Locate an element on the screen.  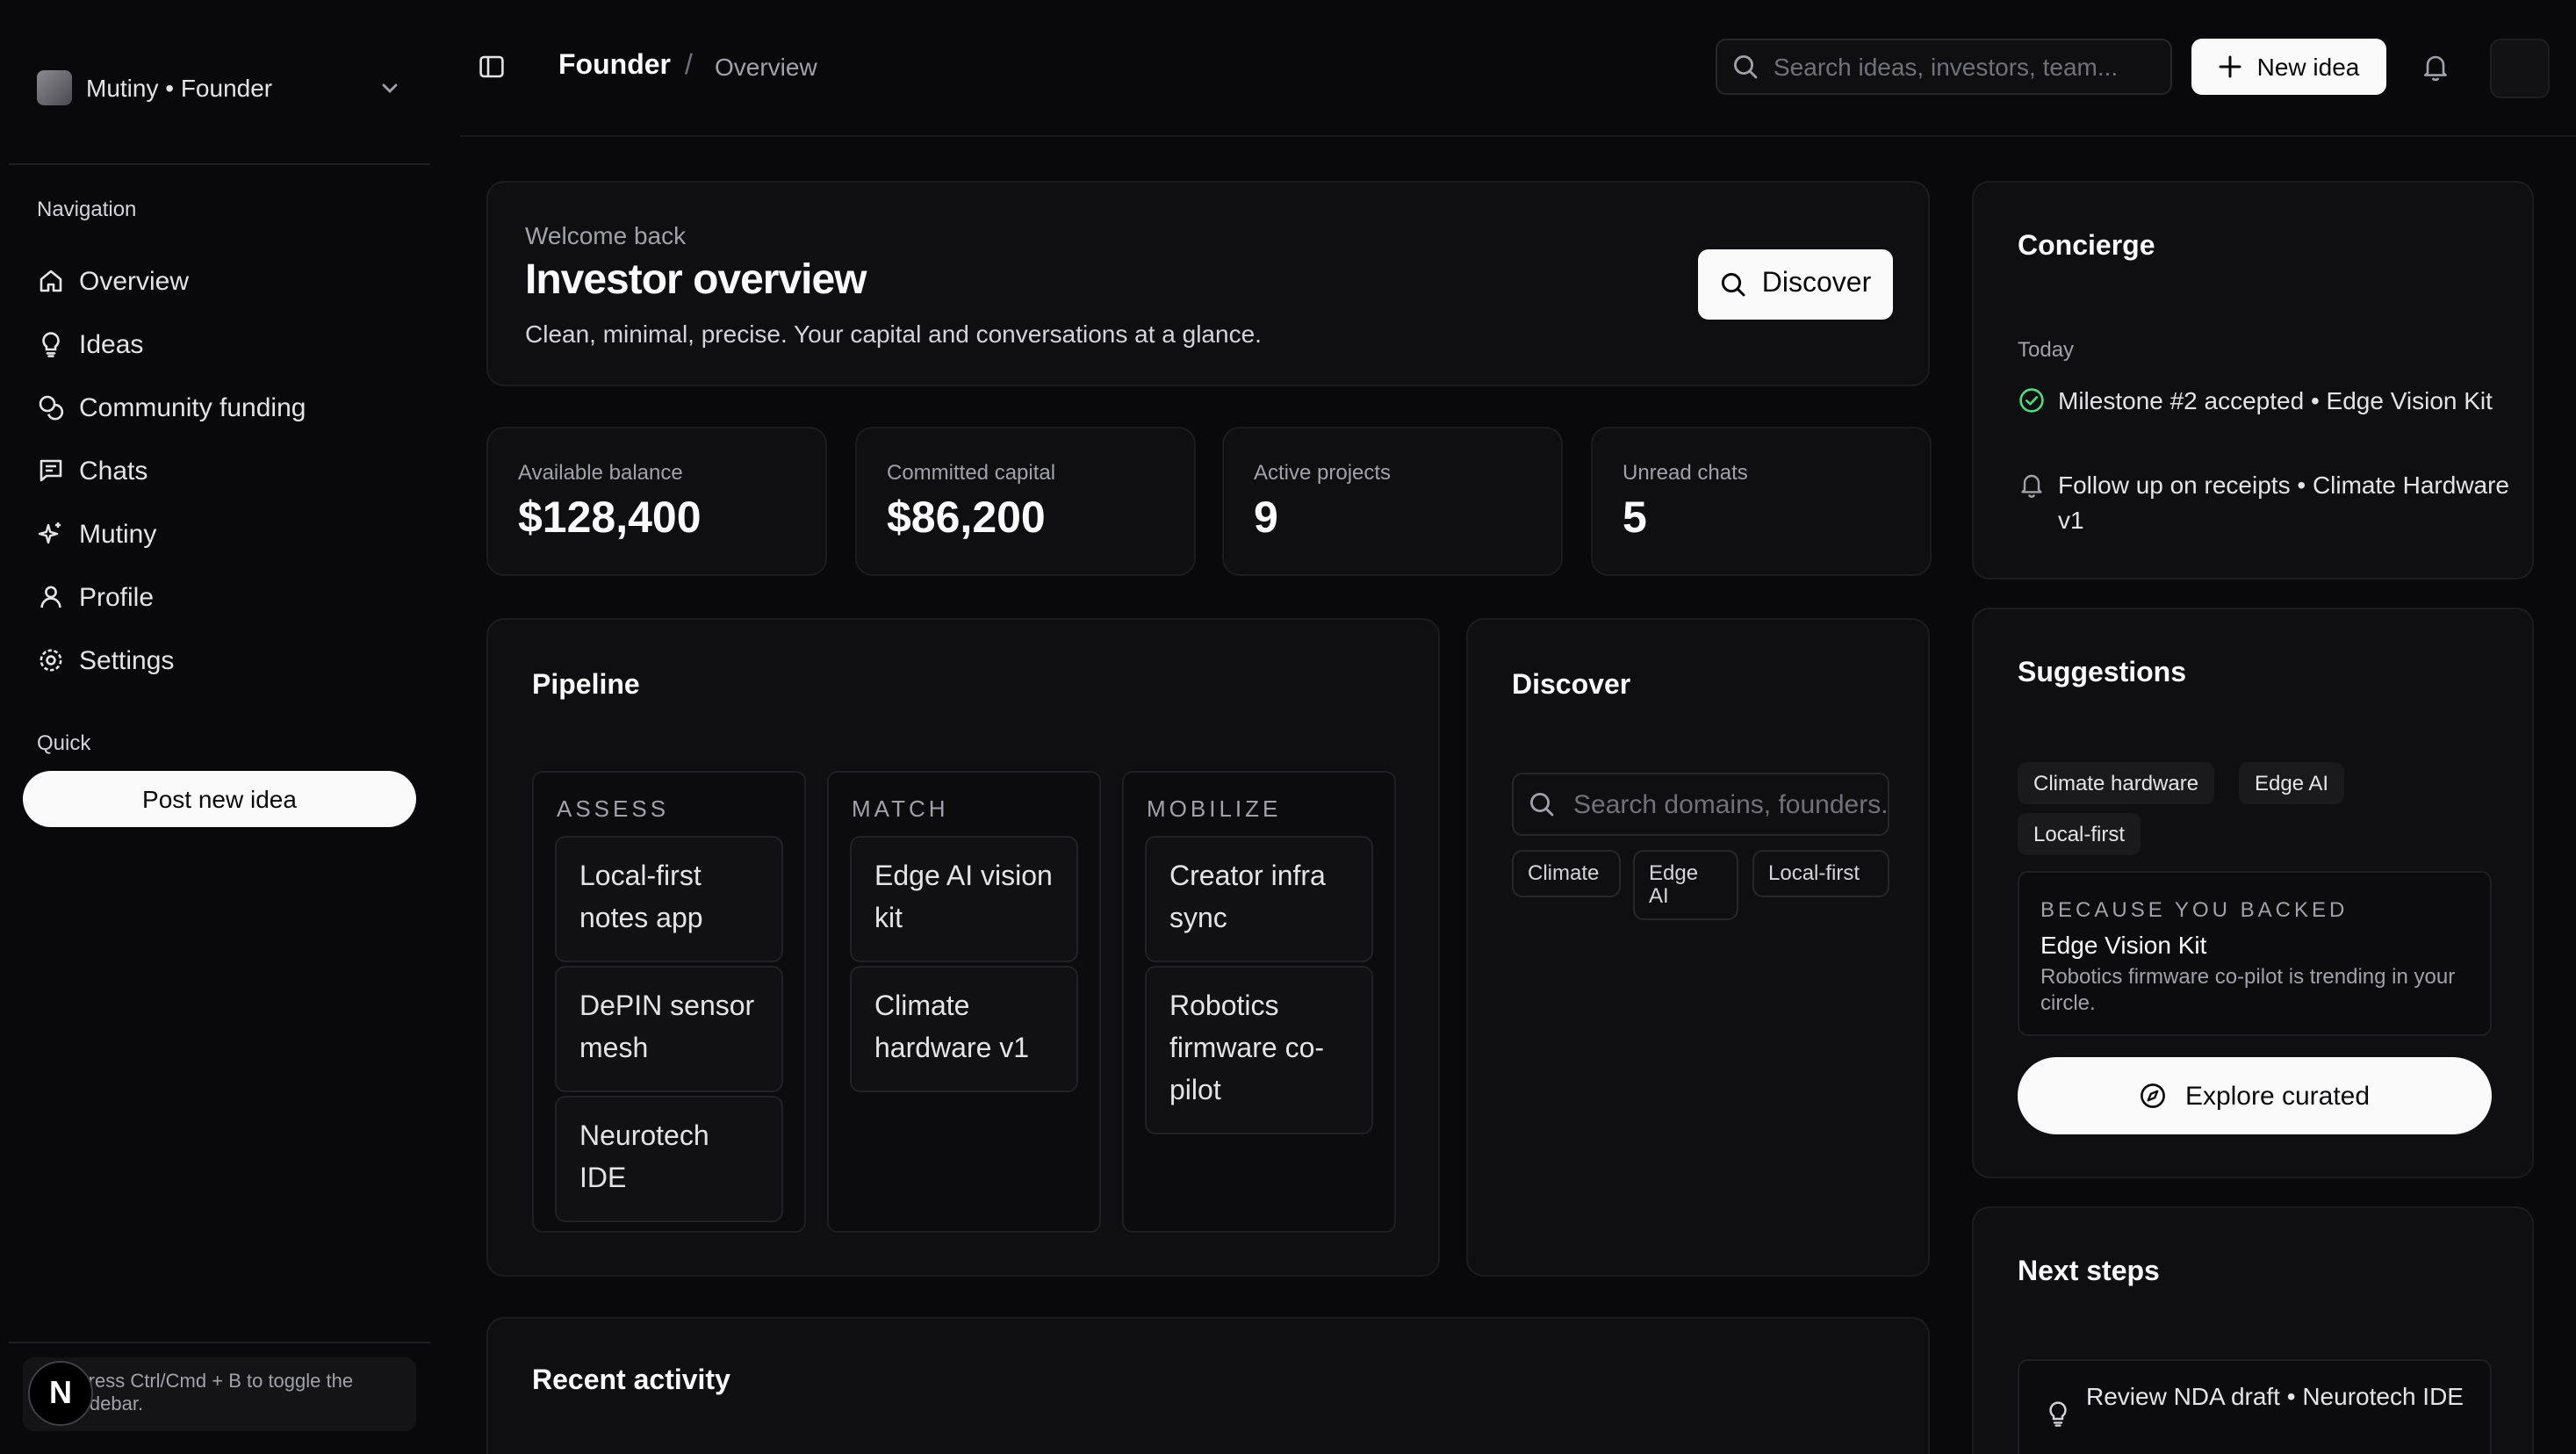
breadcrumb-root: Founder is located at coordinates (614, 67).